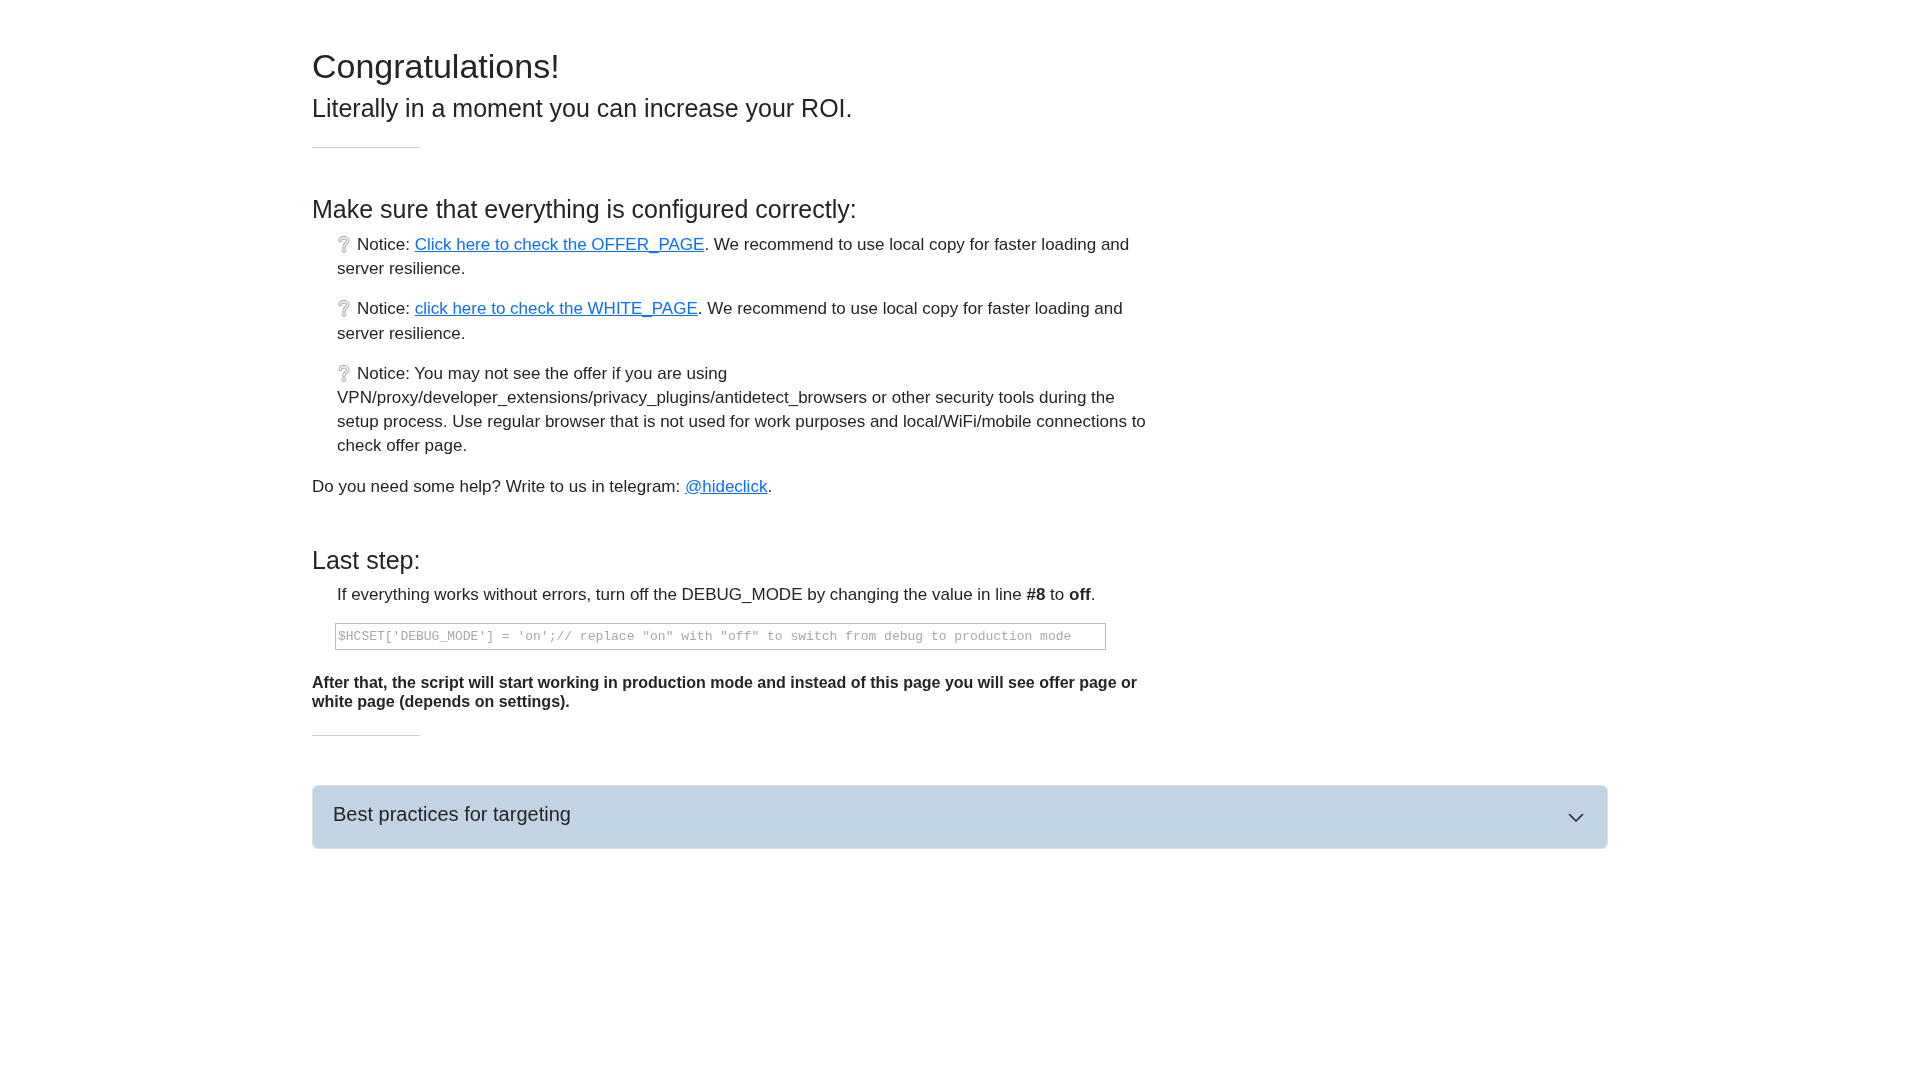 Image resolution: width=1920 pixels, height=1080 pixels. I want to click on inline-link: click here to check the WHITE_PAGE, so click(556, 309).